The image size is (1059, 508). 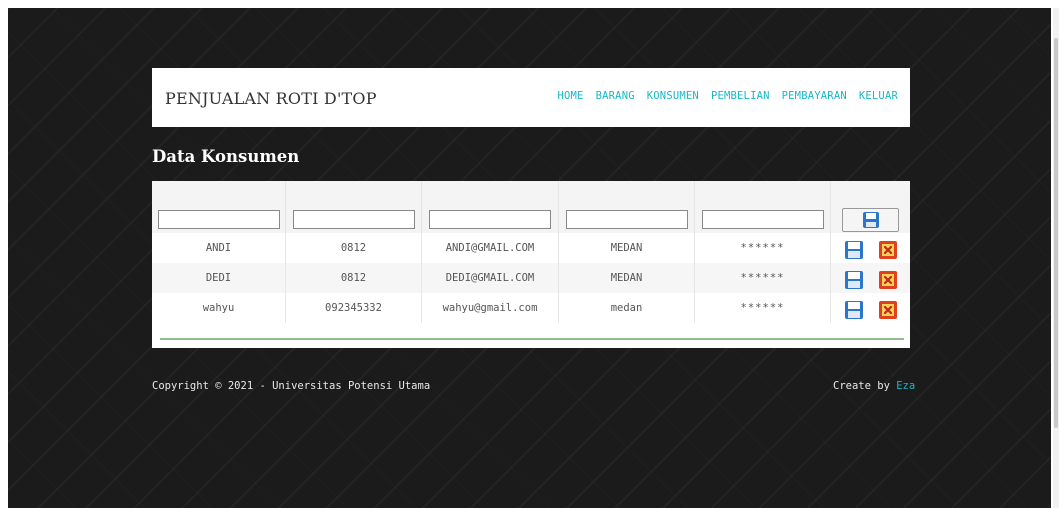 What do you see at coordinates (571, 96) in the screenshot?
I see `nav-home: HOME` at bounding box center [571, 96].